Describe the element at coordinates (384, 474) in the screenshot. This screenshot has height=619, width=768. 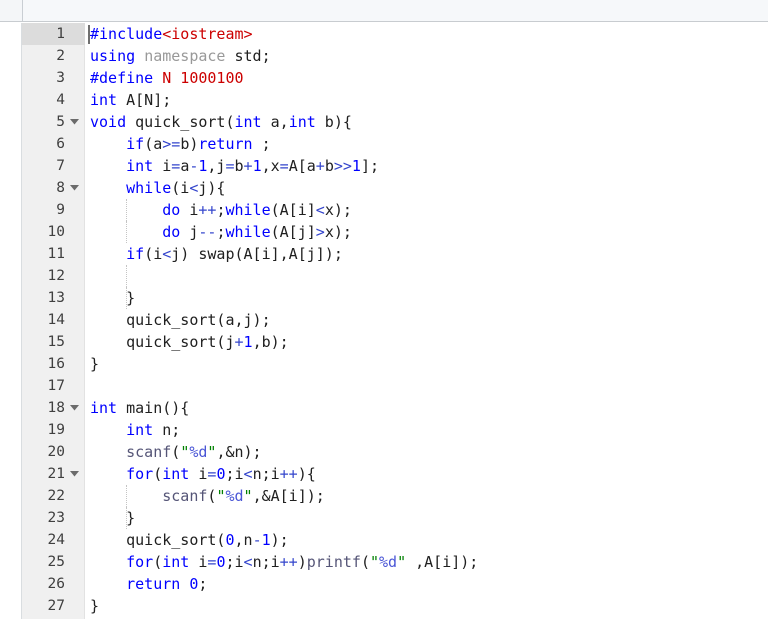
I see `code-line: 21 for(int i=0;i<n;i++){` at that location.